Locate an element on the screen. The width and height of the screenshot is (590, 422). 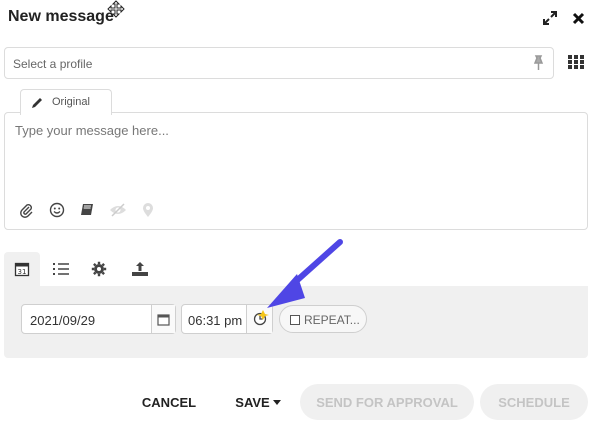
profile-placeholder: Select a profile is located at coordinates (53, 64).